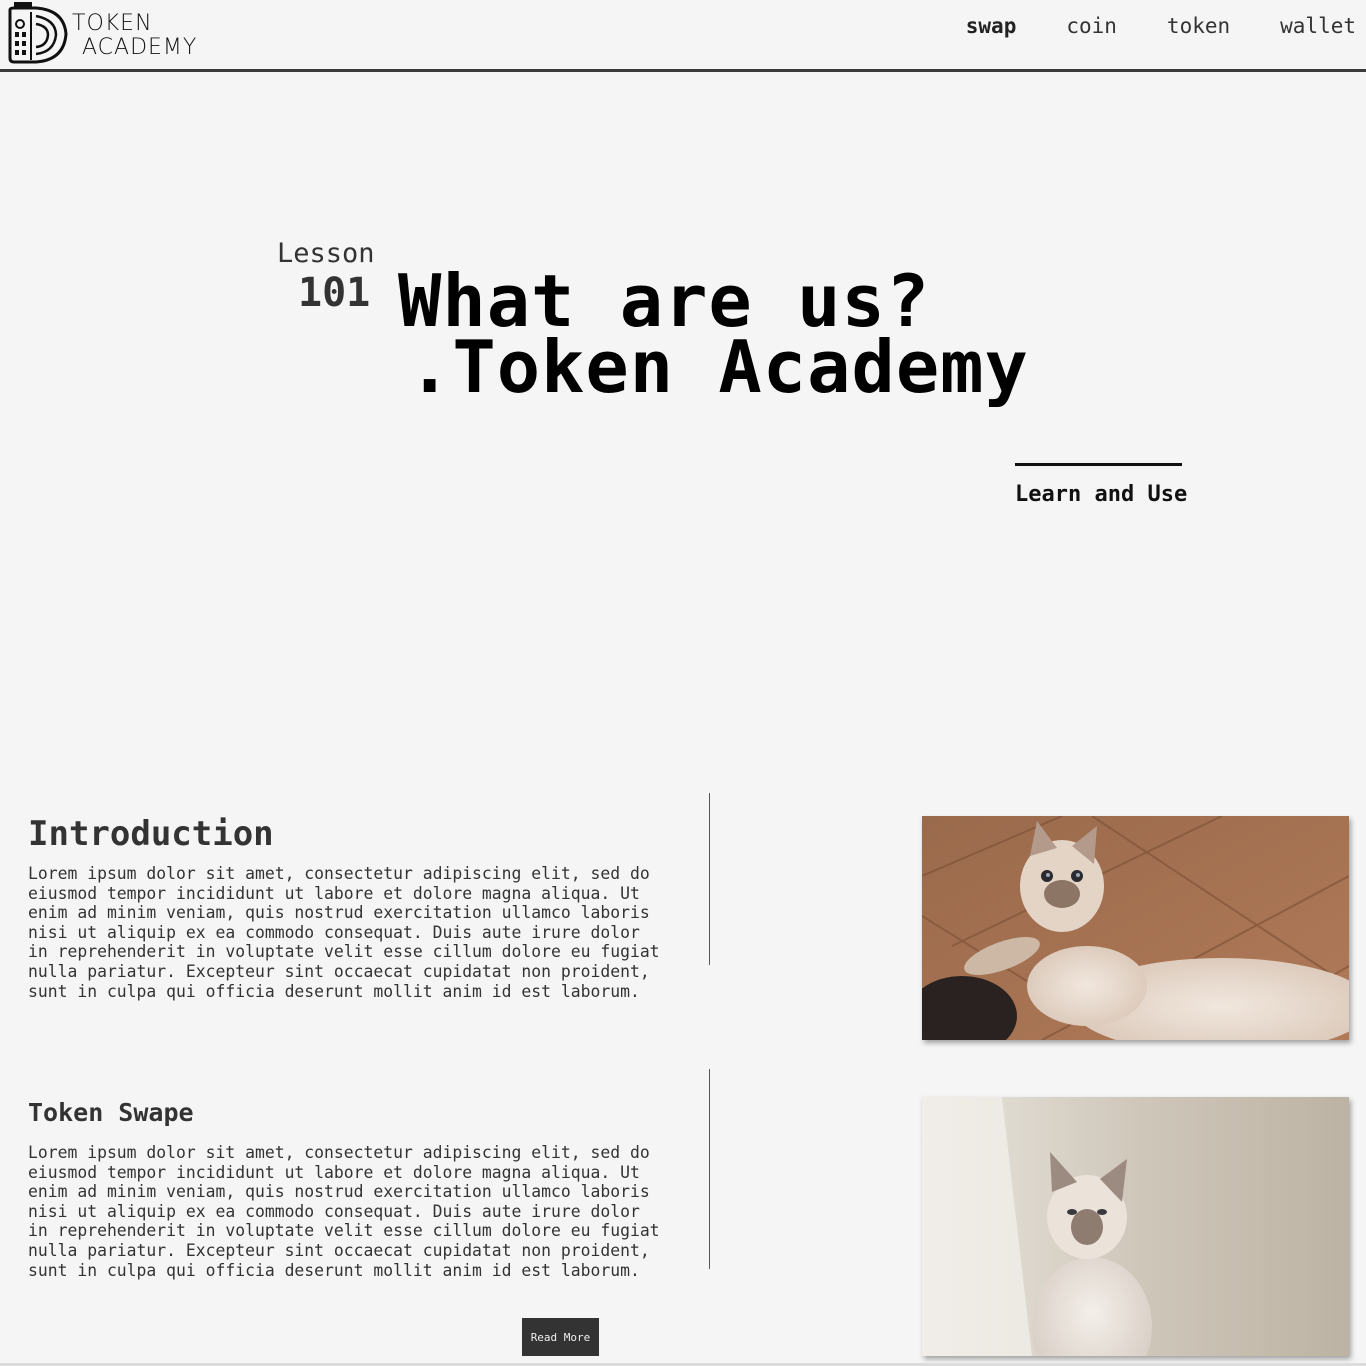 This screenshot has height=1366, width=1366. Describe the element at coordinates (326, 253) in the screenshot. I see `lesson-label: Lesson` at that location.